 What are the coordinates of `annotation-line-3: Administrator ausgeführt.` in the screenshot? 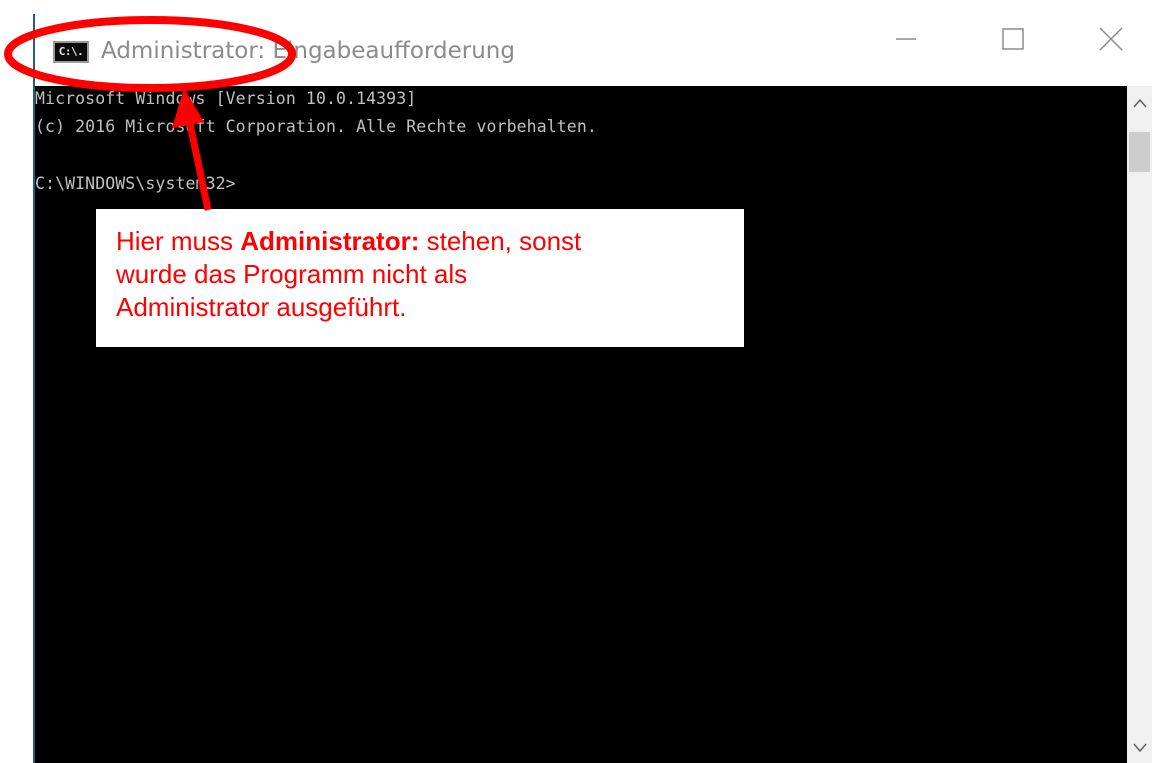 It's located at (261, 307).